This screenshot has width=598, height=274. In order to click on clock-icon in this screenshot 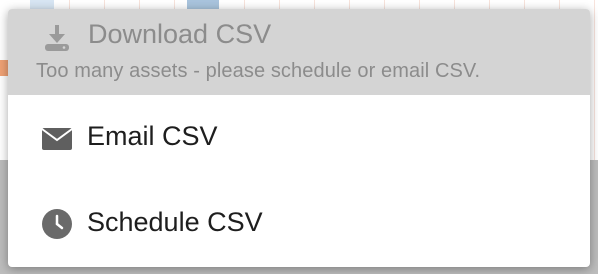, I will do `click(57, 224)`.